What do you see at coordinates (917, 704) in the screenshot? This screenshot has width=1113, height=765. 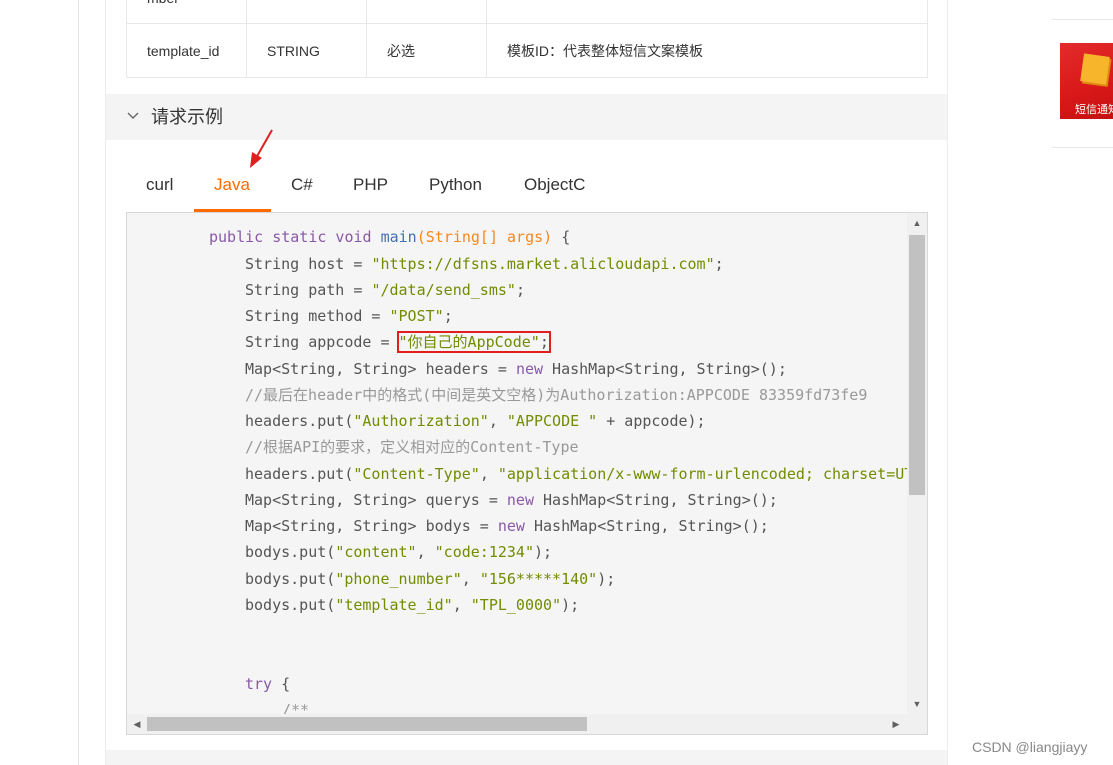 I see `scroll-down-arrow-icon: ▼` at bounding box center [917, 704].